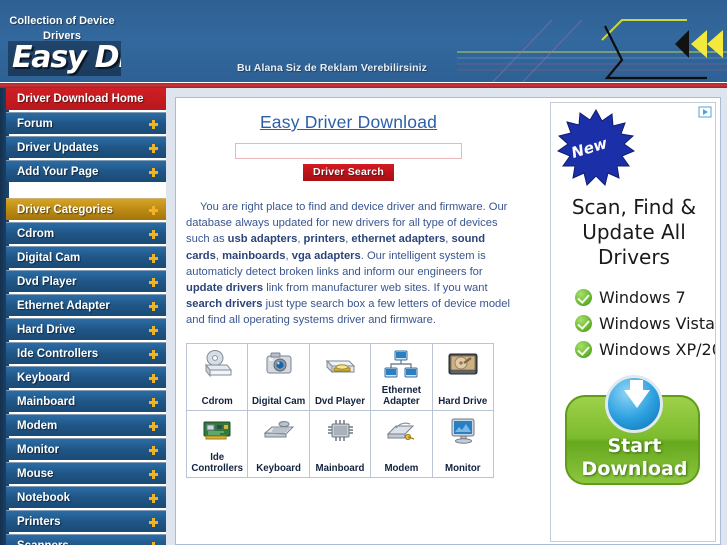 Image resolution: width=727 pixels, height=545 pixels. I want to click on grid-item-ide-controllers: Ide Controllers, so click(218, 444).